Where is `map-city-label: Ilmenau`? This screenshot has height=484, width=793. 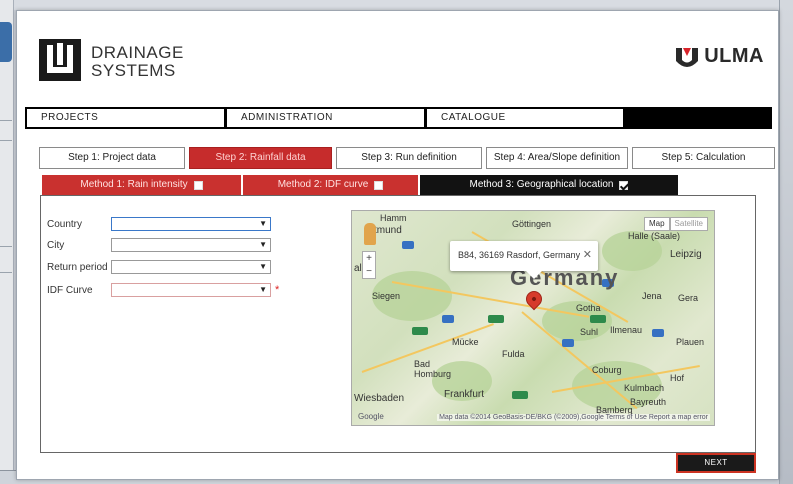 map-city-label: Ilmenau is located at coordinates (626, 330).